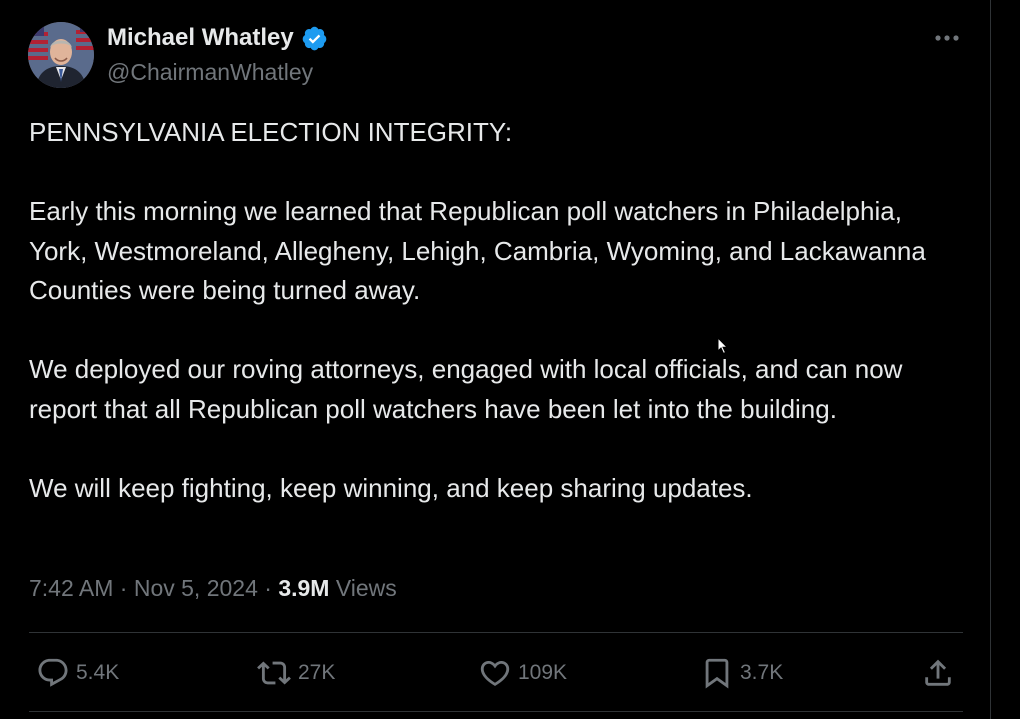 This screenshot has height=719, width=1020. Describe the element at coordinates (200, 37) in the screenshot. I see `author-name-text: Michael Whatley` at that location.